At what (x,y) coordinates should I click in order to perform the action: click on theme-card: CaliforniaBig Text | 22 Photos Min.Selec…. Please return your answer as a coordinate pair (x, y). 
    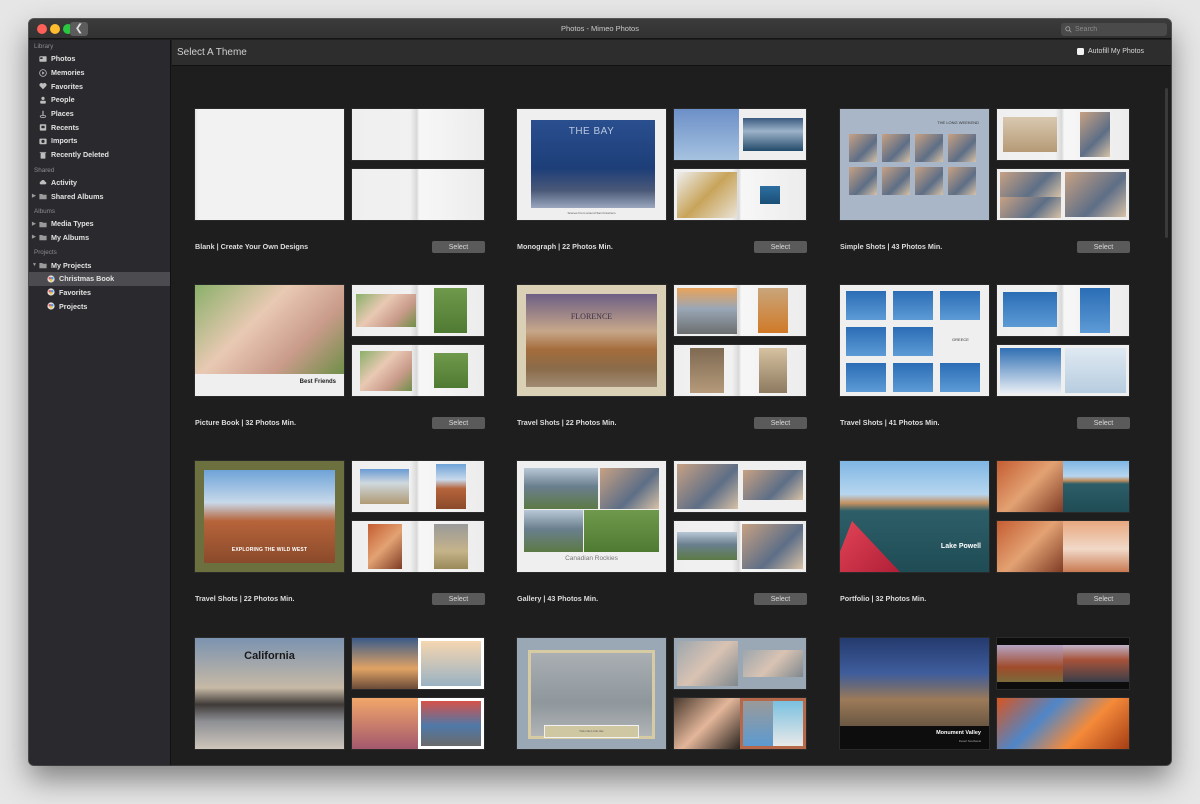
    Looking at the image, I should click on (340, 701).